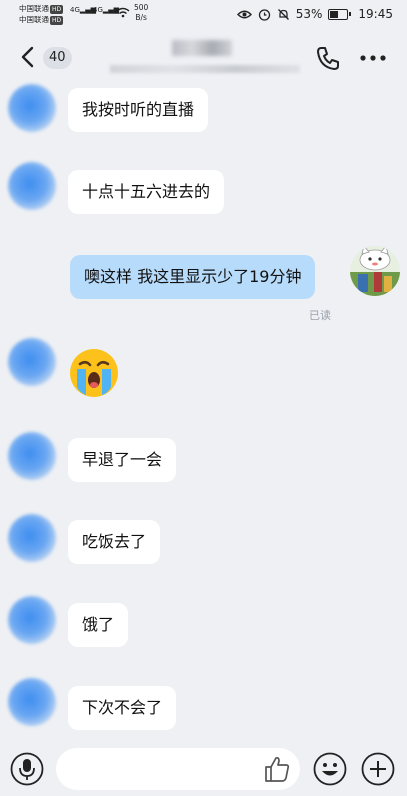  Describe the element at coordinates (141, 12) in the screenshot. I see `net-speed: 500 B/s` at that location.